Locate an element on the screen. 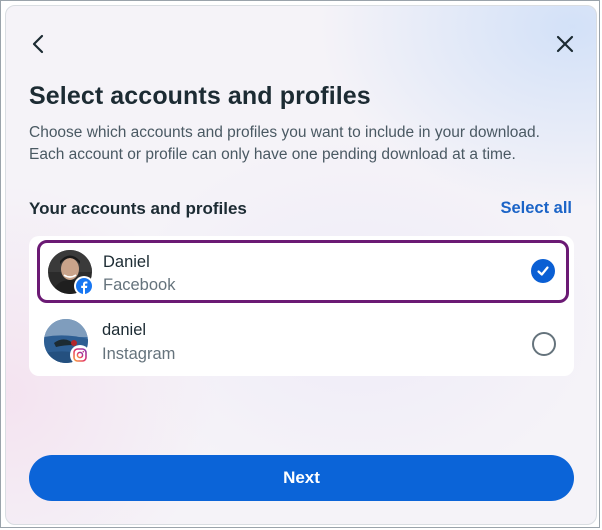  facebook-badge is located at coordinates (84, 286).